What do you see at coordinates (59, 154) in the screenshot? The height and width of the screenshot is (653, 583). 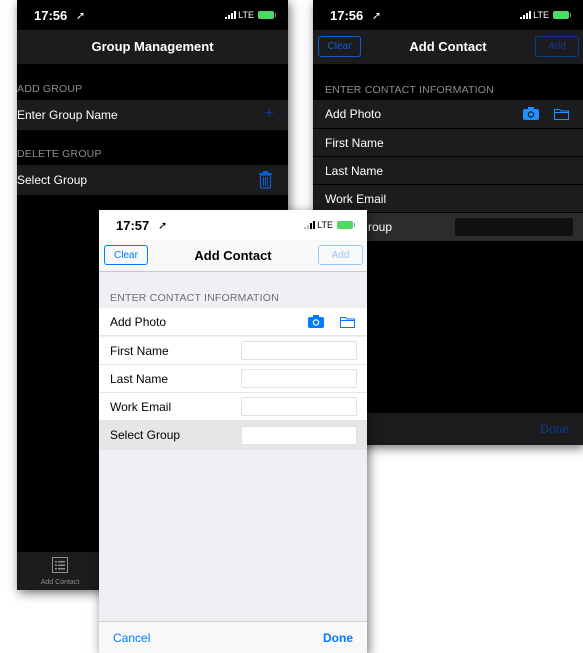 I see `delete-group-section-title: DELETE GROUP` at bounding box center [59, 154].